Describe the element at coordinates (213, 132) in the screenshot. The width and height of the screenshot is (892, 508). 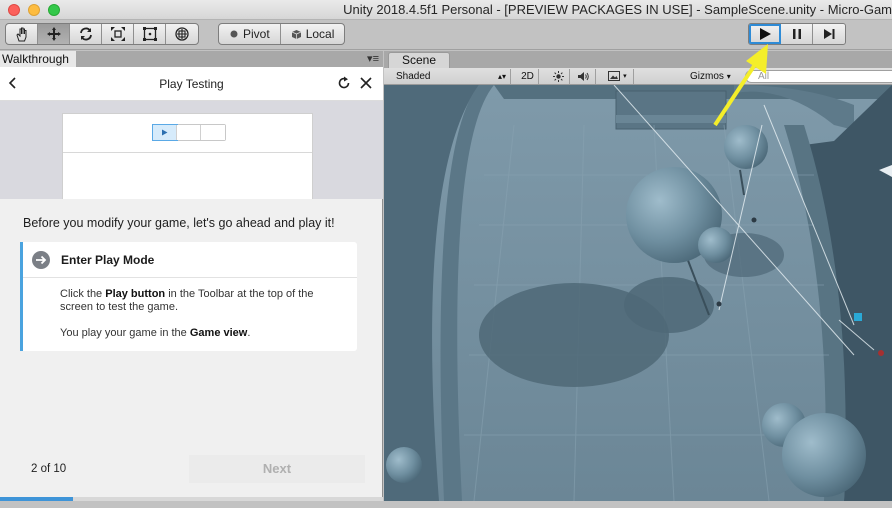
I see `illustration-step-button` at that location.